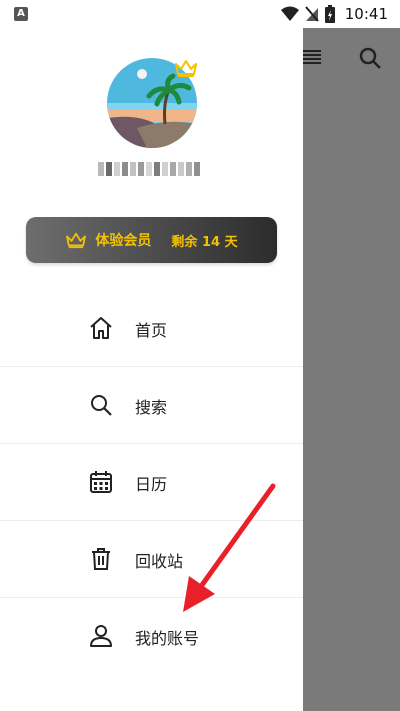 This screenshot has height=711, width=400. I want to click on annotation-arrow, so click(229, 547).